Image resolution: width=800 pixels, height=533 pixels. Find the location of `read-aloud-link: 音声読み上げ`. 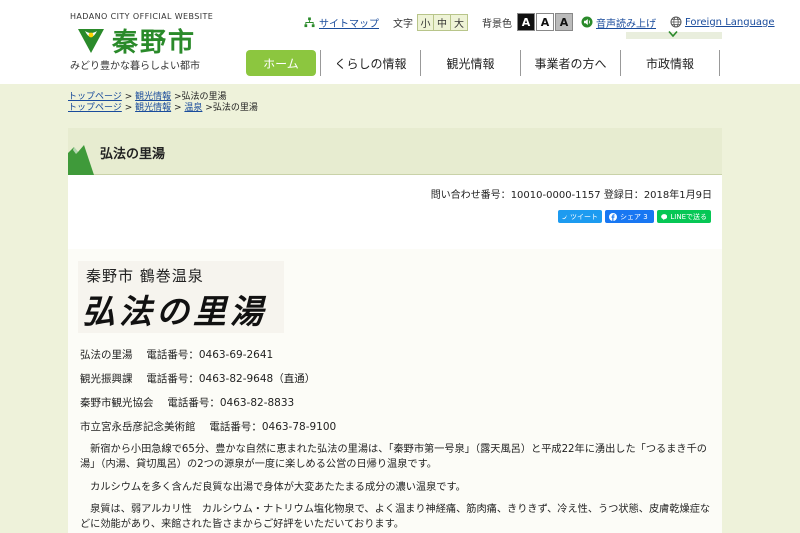

read-aloud-link: 音声読み上げ is located at coordinates (626, 22).